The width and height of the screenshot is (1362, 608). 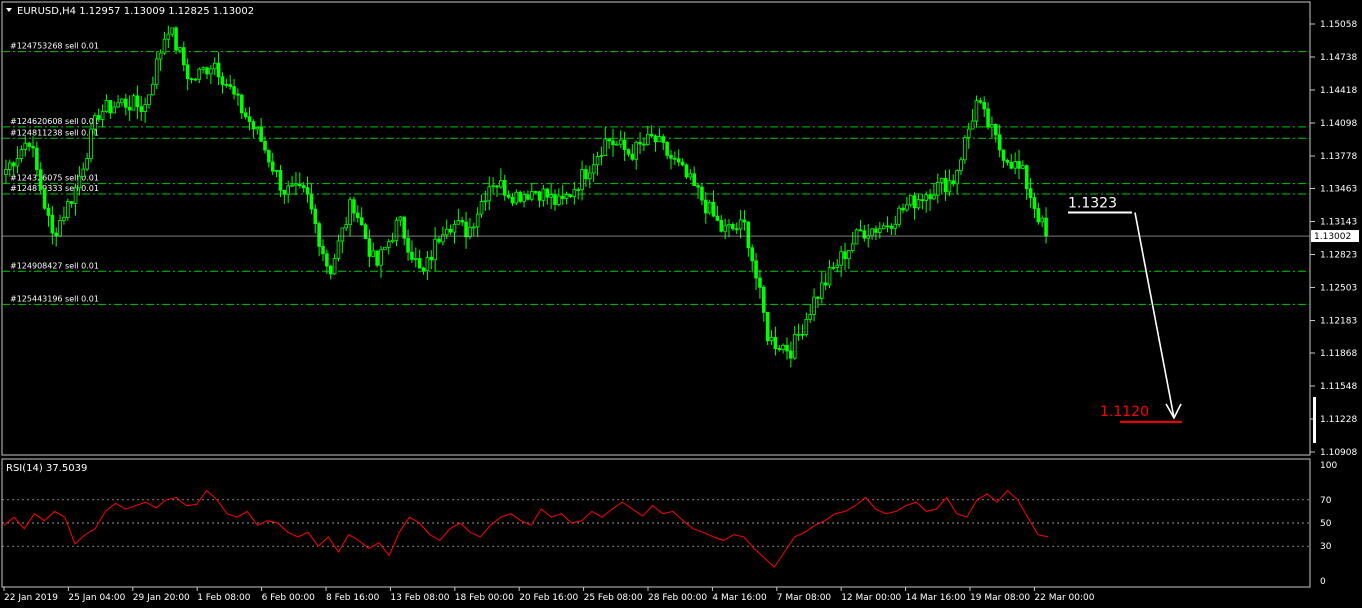 I want to click on price-tick-label: 1.11228, so click(x=1338, y=420).